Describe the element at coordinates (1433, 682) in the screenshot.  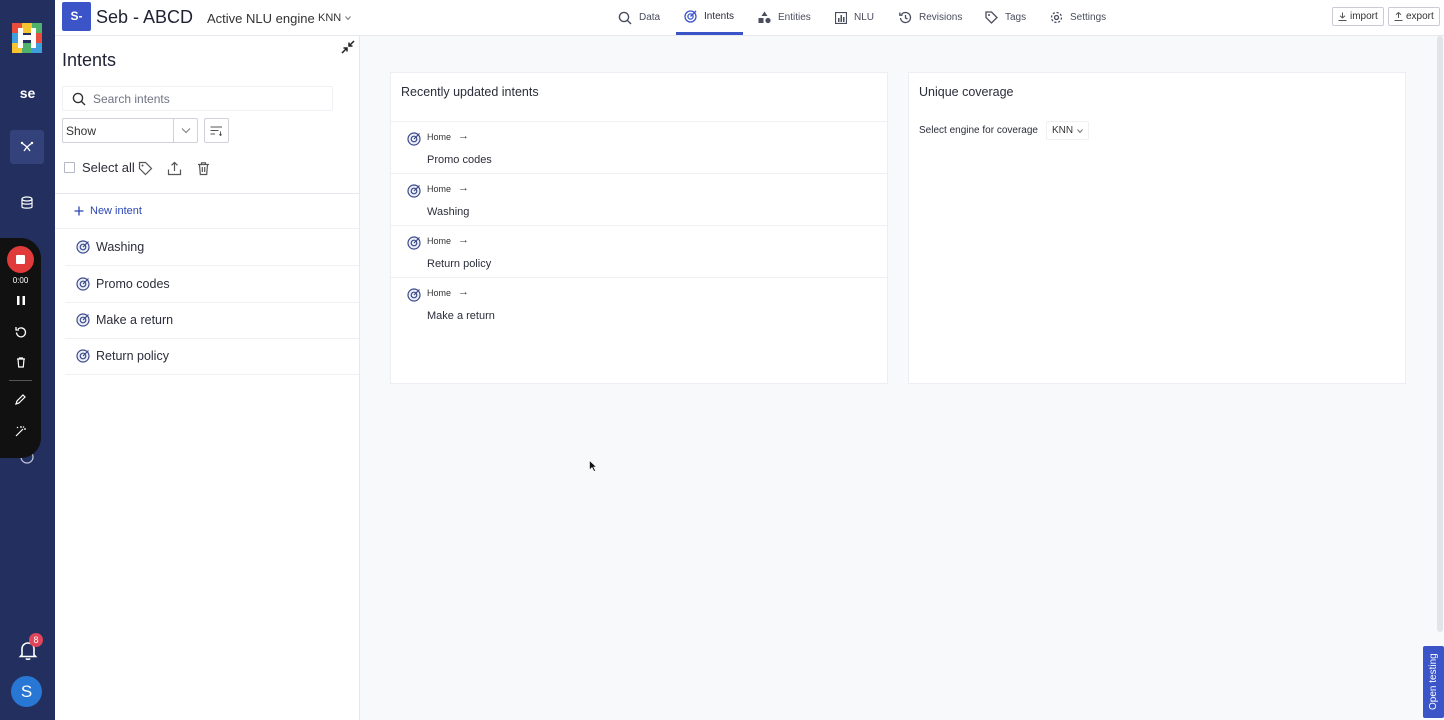
I see `open-testing-button: Open testing` at that location.